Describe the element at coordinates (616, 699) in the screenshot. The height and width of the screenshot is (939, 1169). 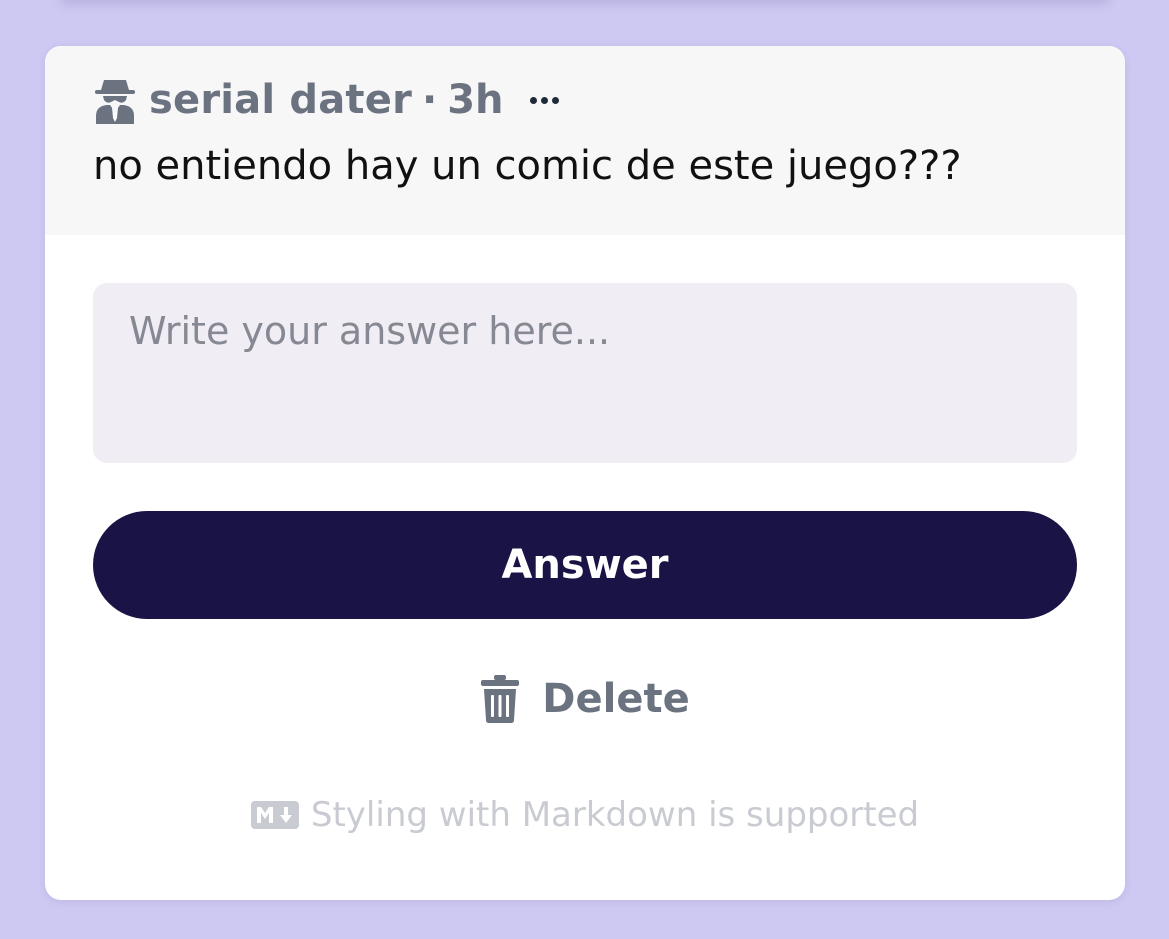
I see `delete-label: Delete` at that location.